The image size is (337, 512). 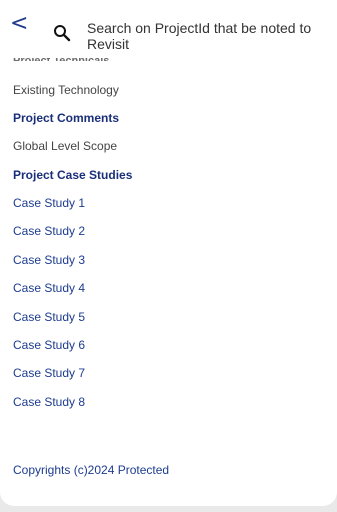 I want to click on existing-technology-item: Existing Technology, so click(x=66, y=90).